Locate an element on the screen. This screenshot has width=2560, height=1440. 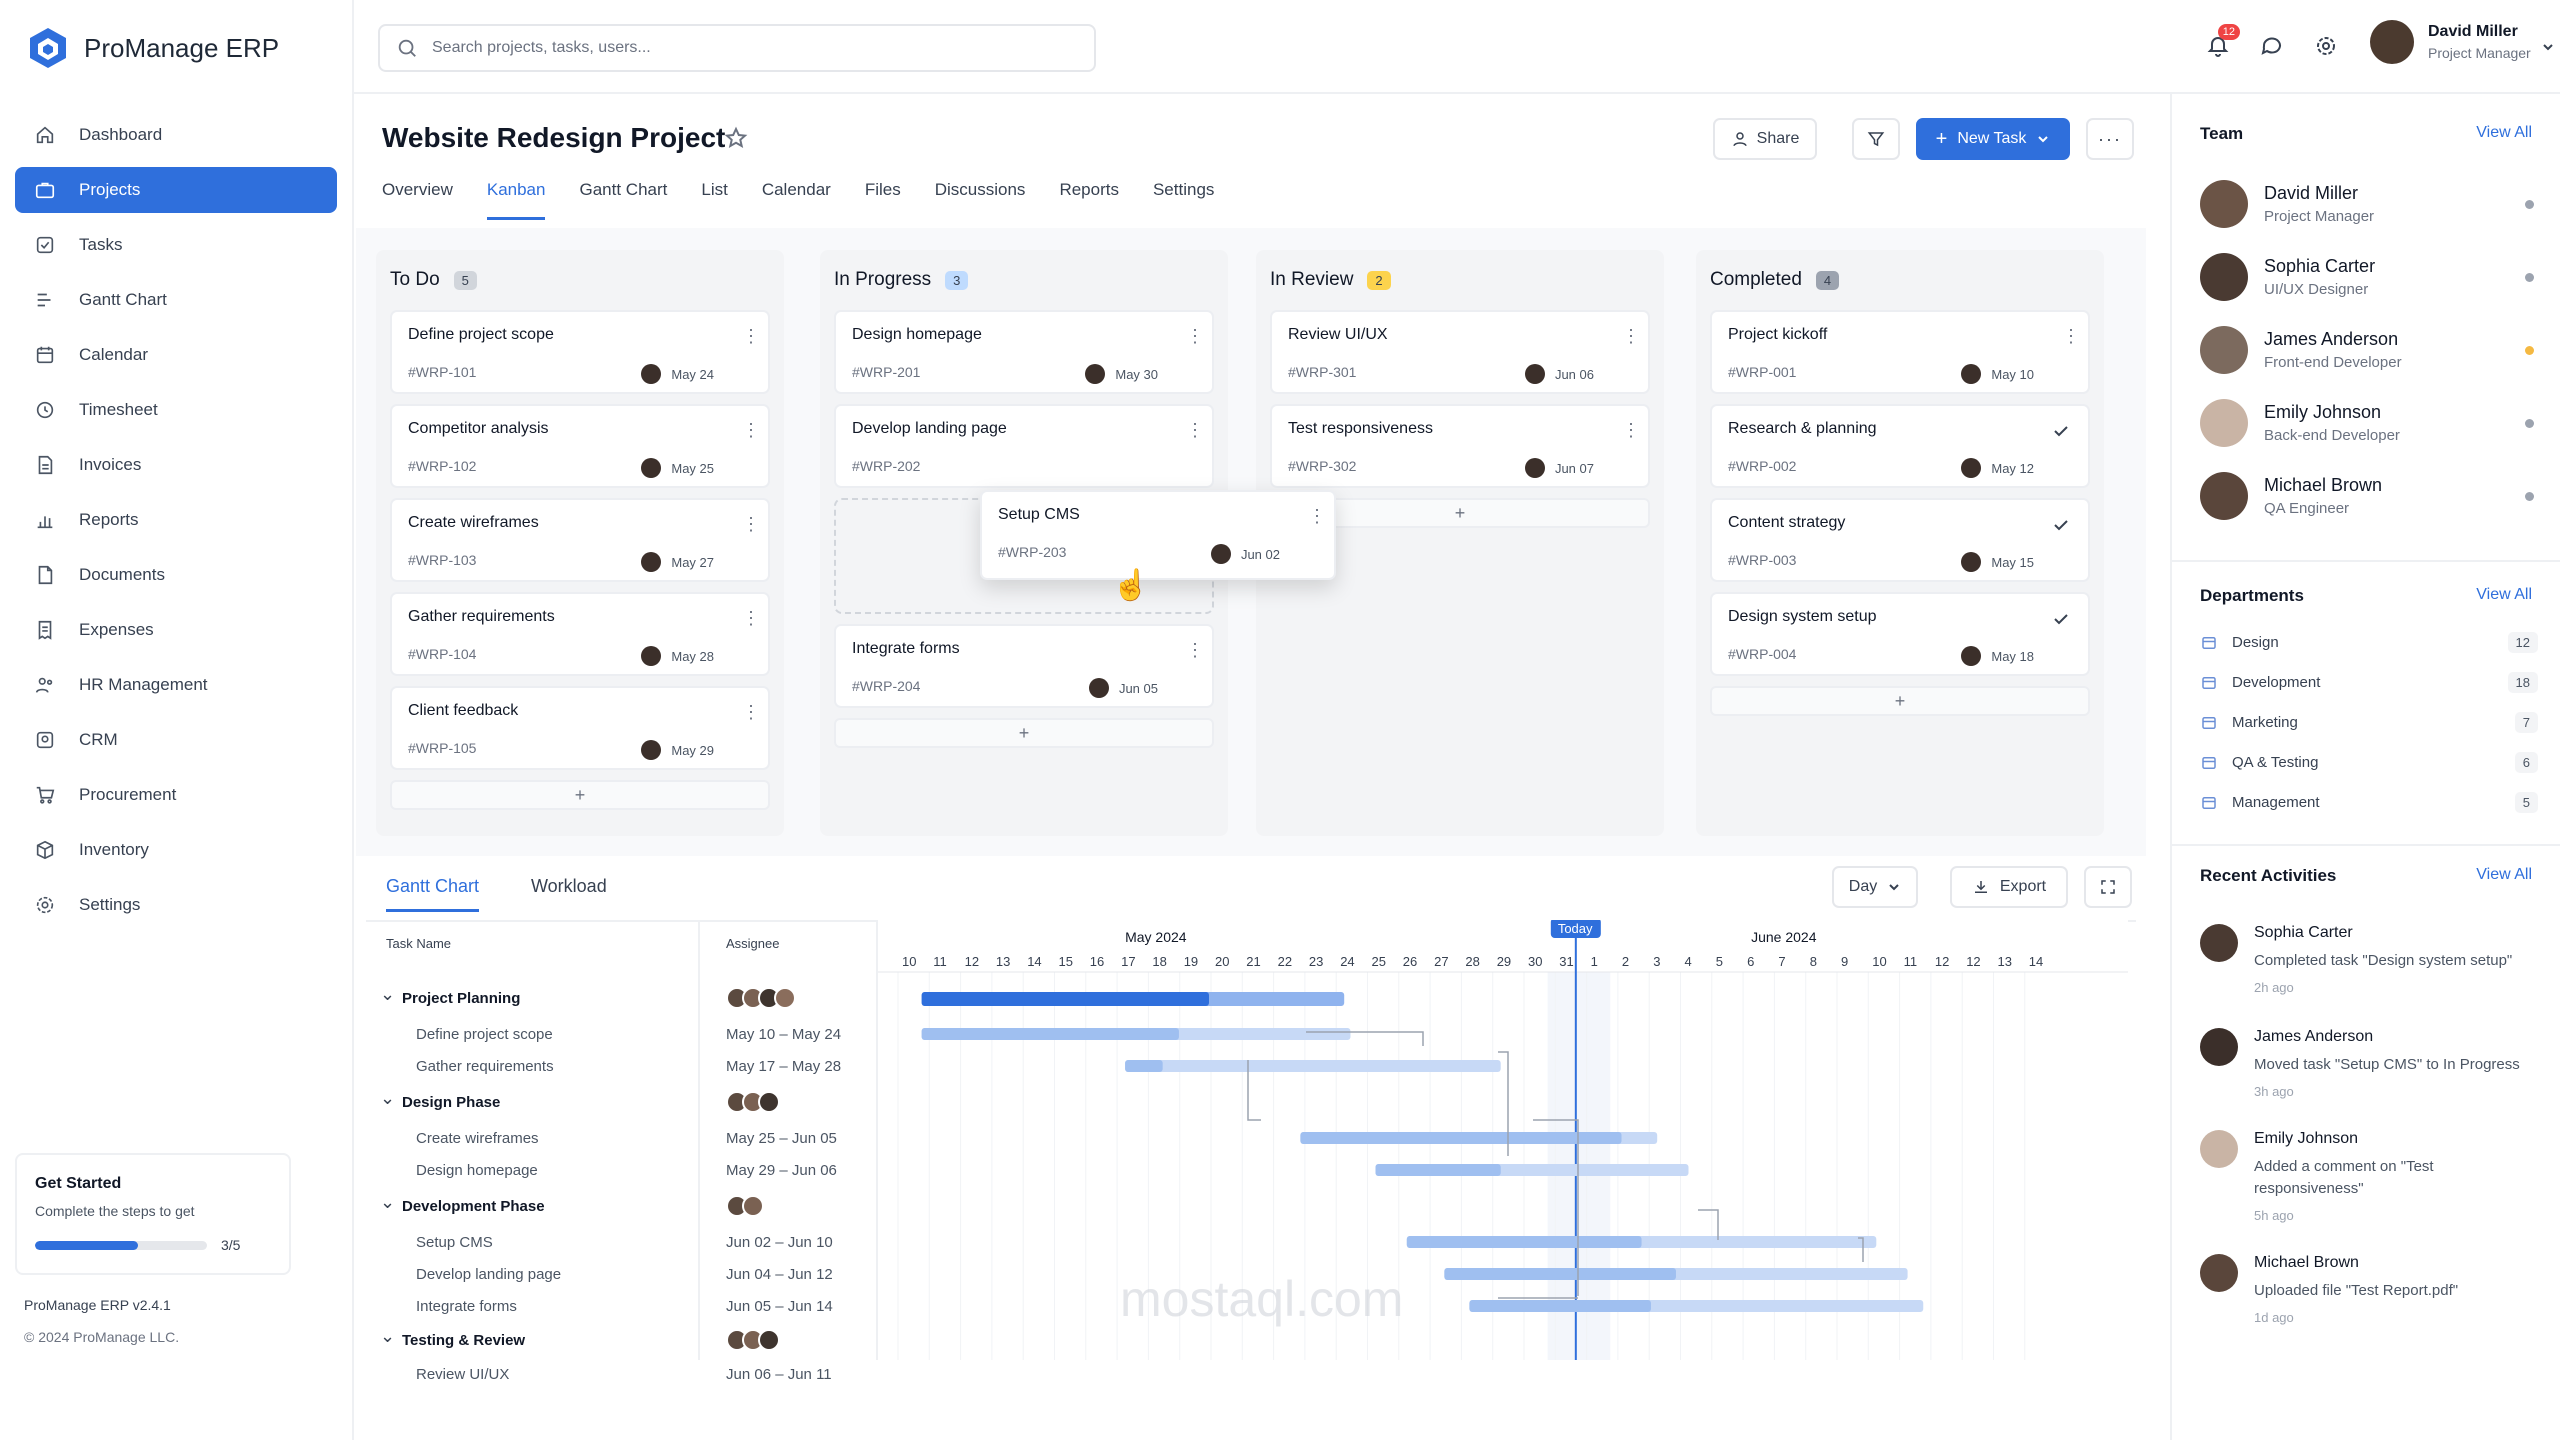
sidebar-item-crm: CRM is located at coordinates (176, 740).